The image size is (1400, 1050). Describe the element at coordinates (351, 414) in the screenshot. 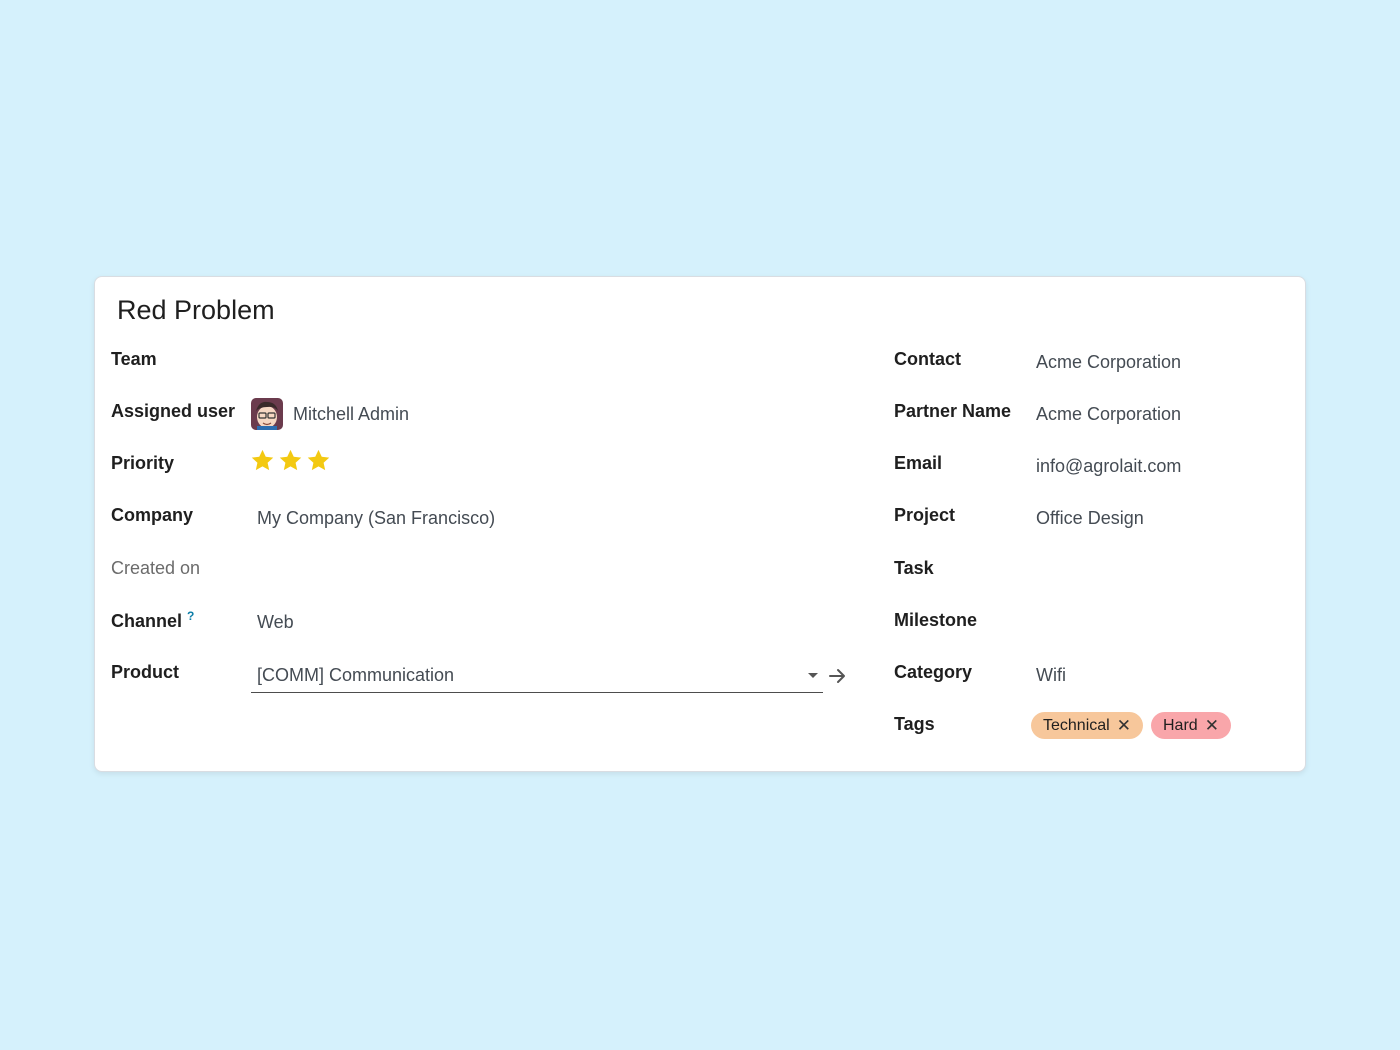

I see `assigned-user-value: Mitchell Admin` at that location.